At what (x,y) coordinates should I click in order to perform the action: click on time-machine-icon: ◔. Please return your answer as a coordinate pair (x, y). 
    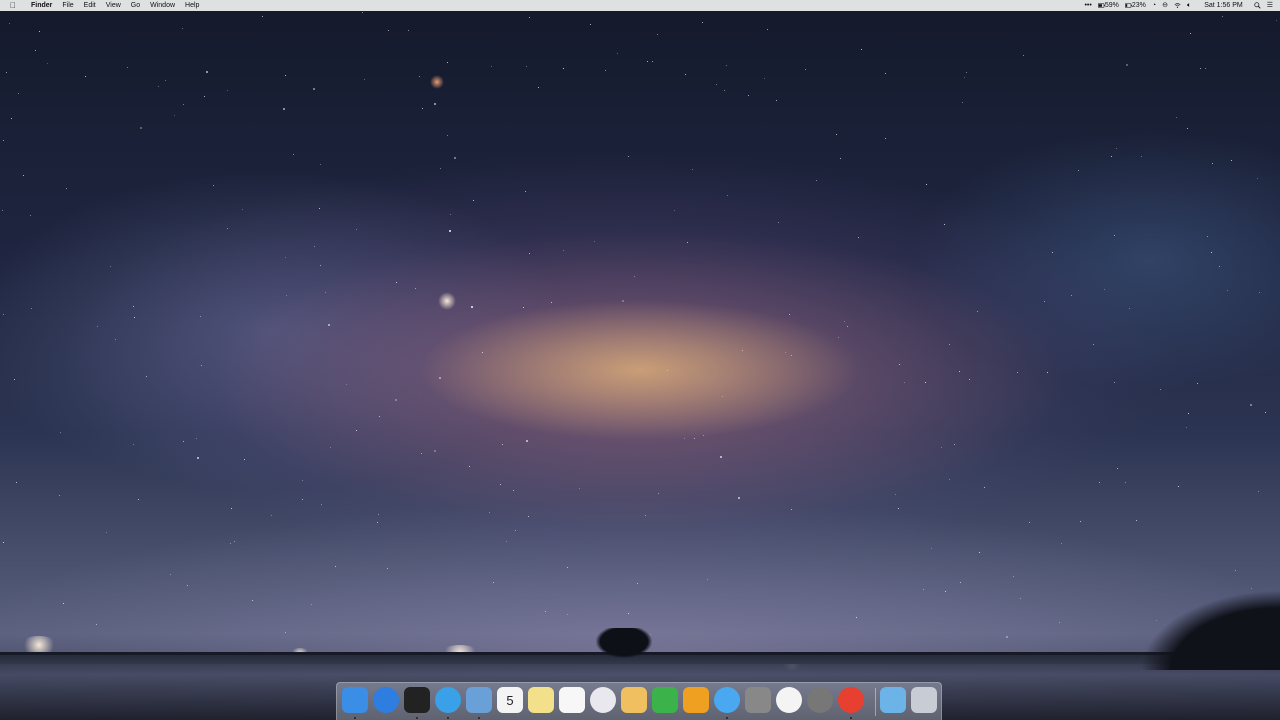
    Looking at the image, I should click on (1154, 5).